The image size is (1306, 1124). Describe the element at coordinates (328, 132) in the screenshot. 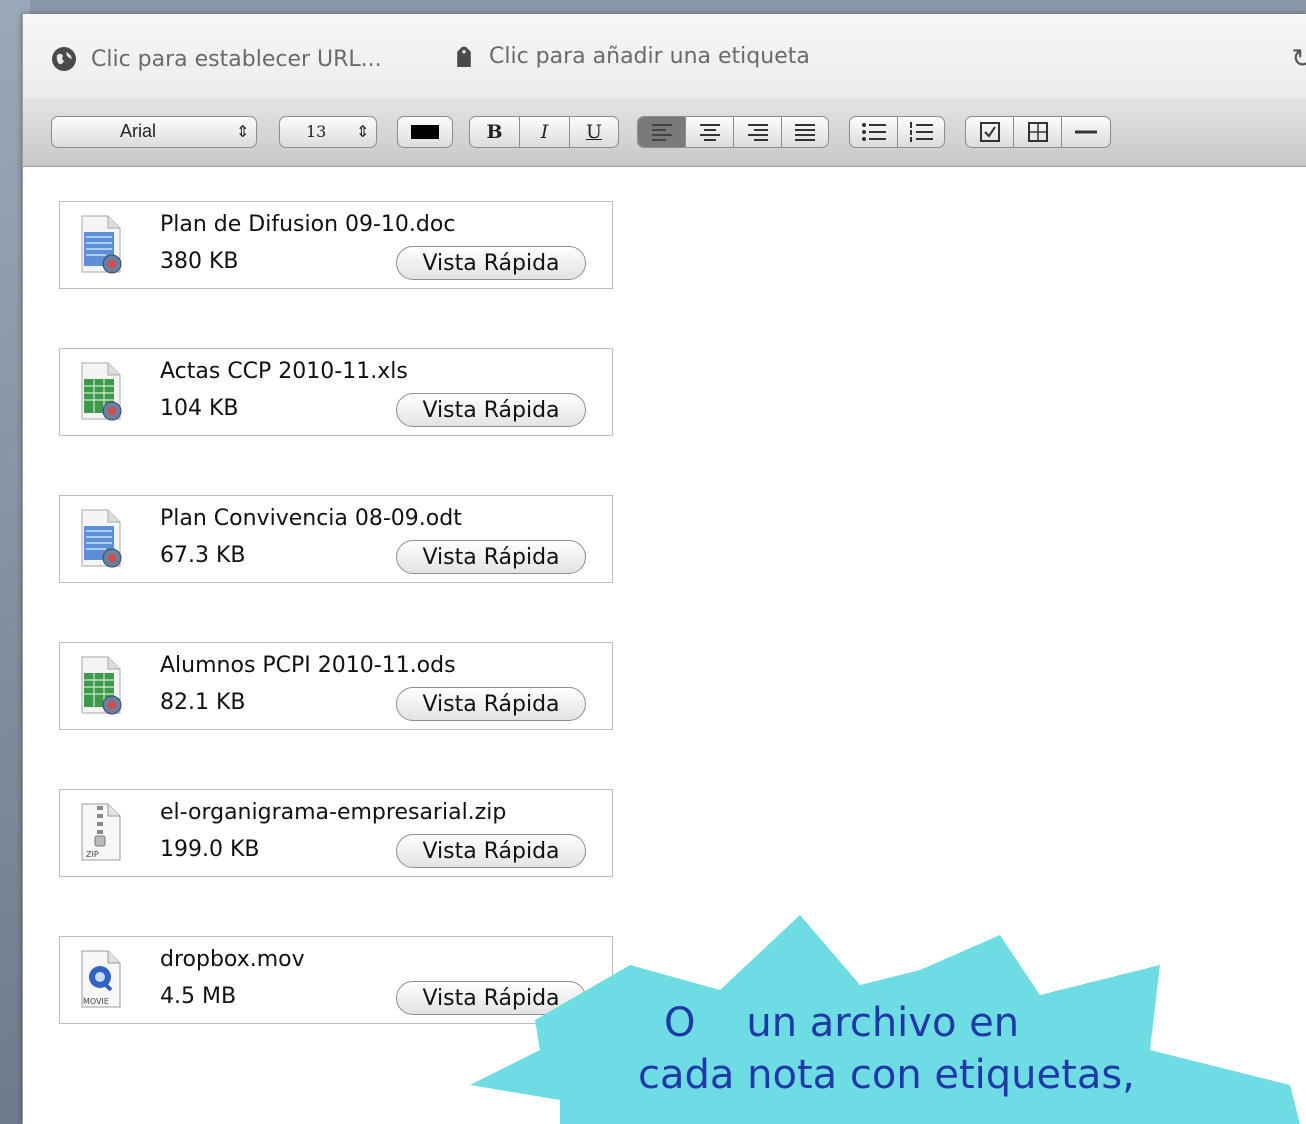

I see `font-size-select: 13 ⇕` at that location.